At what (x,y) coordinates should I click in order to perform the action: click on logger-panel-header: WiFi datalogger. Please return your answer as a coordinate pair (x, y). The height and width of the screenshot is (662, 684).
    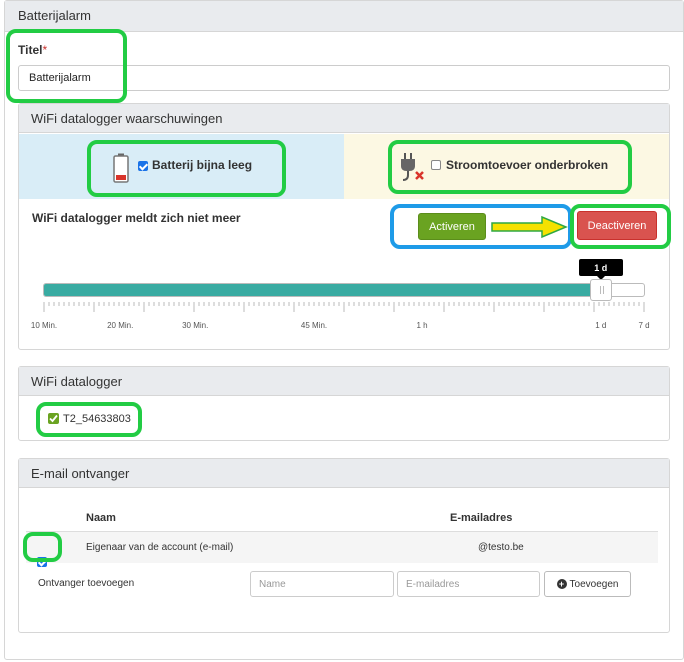
    Looking at the image, I should click on (344, 381).